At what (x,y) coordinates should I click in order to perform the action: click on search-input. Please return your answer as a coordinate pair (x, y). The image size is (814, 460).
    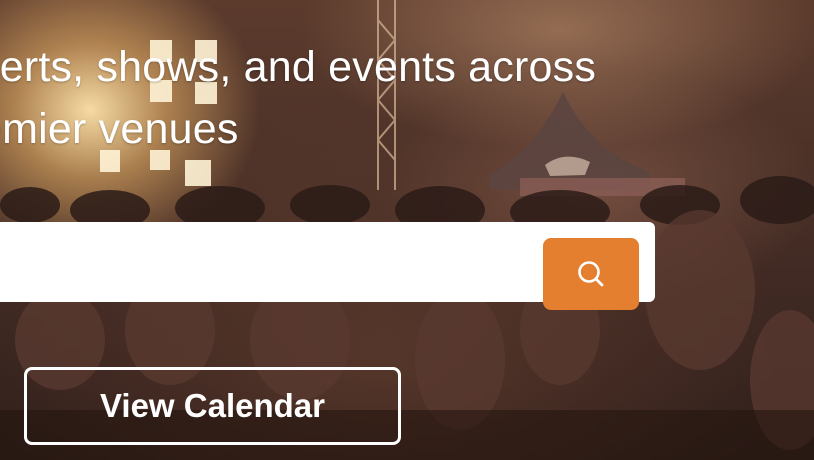
    Looking at the image, I should click on (262, 263).